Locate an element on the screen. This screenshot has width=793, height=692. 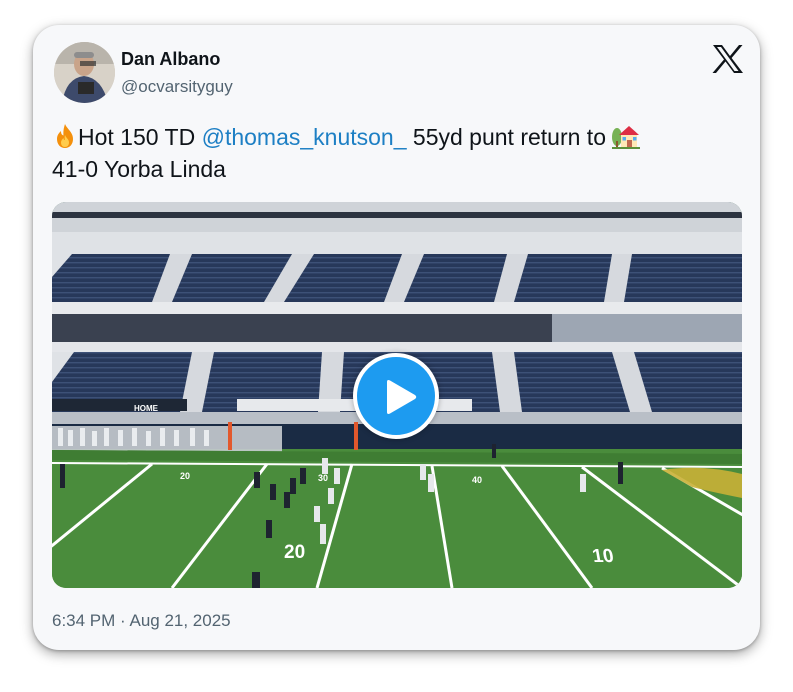
fire-emoji-icon is located at coordinates (65, 136).